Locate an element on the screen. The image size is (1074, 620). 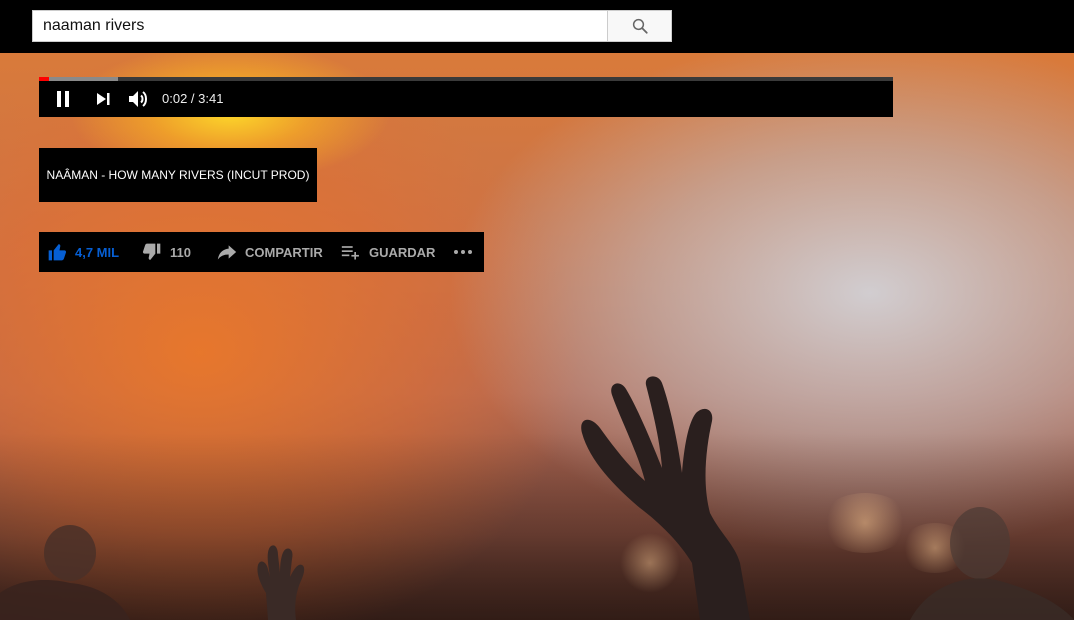
search-icon is located at coordinates (640, 26).